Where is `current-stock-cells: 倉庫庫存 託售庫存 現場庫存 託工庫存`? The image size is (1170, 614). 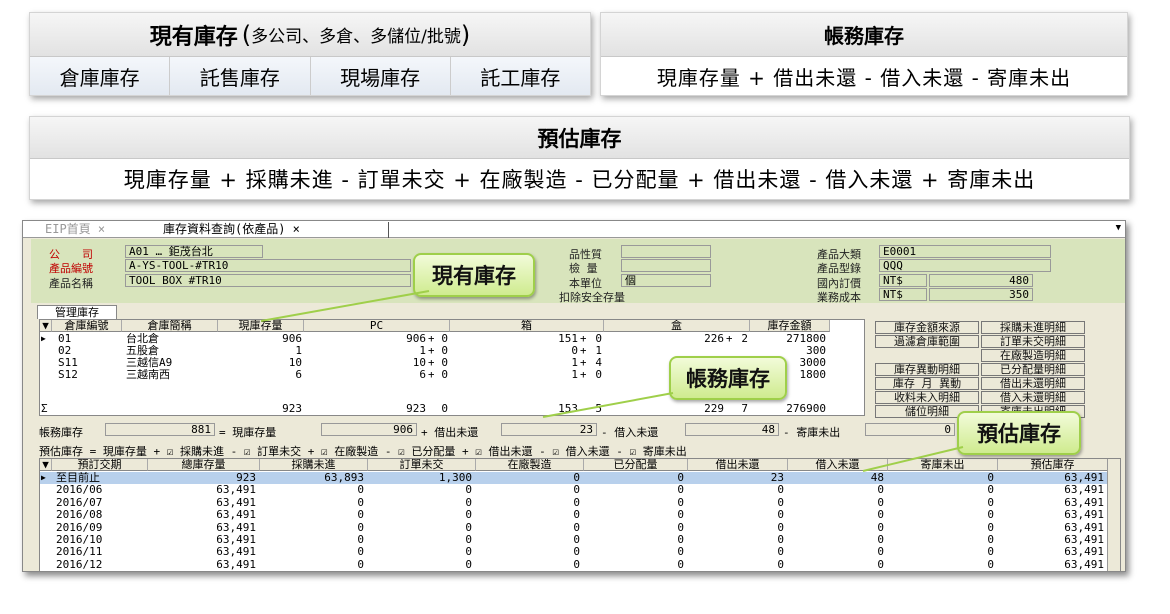 current-stock-cells: 倉庫庫存 託售庫存 現場庫存 託工庫存 is located at coordinates (310, 76).